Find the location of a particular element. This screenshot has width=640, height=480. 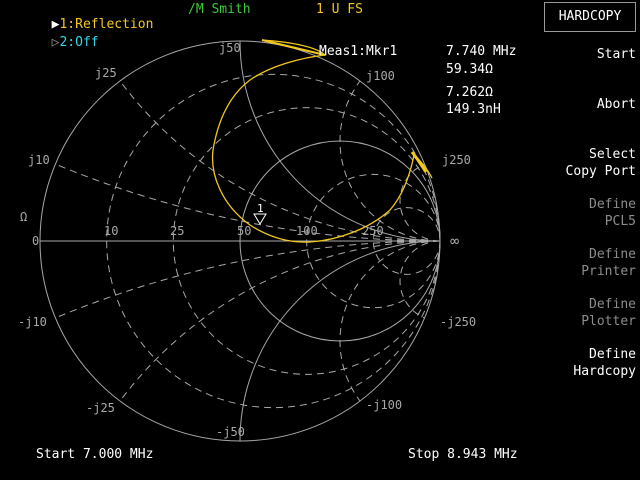

softkey-label-line2: Hardcopy is located at coordinates (604, 371).